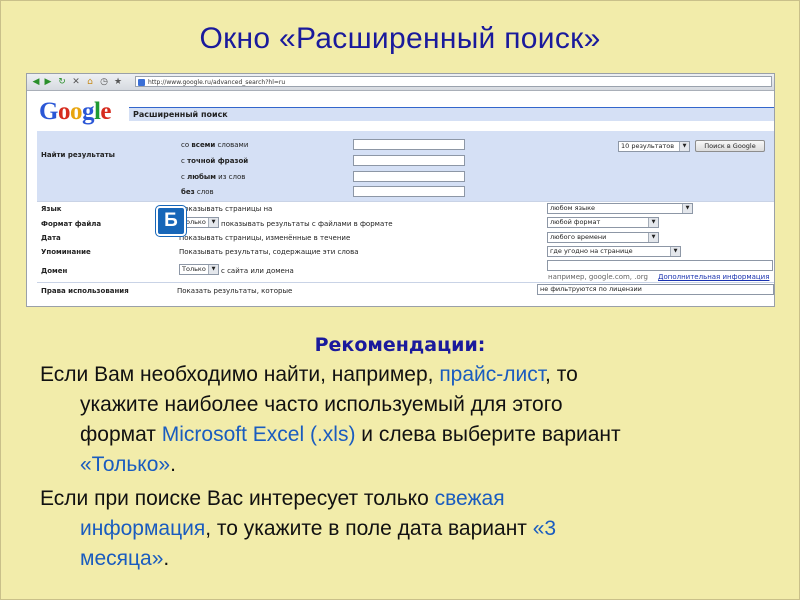 This screenshot has height=600, width=800. What do you see at coordinates (409, 144) in the screenshot?
I see `all-words-input` at bounding box center [409, 144].